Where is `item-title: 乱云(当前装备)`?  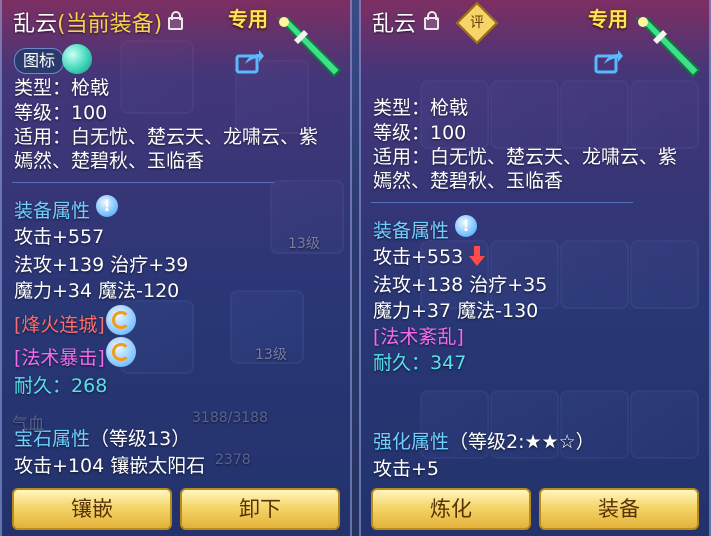 item-title: 乱云(当前装备) is located at coordinates (87, 22).